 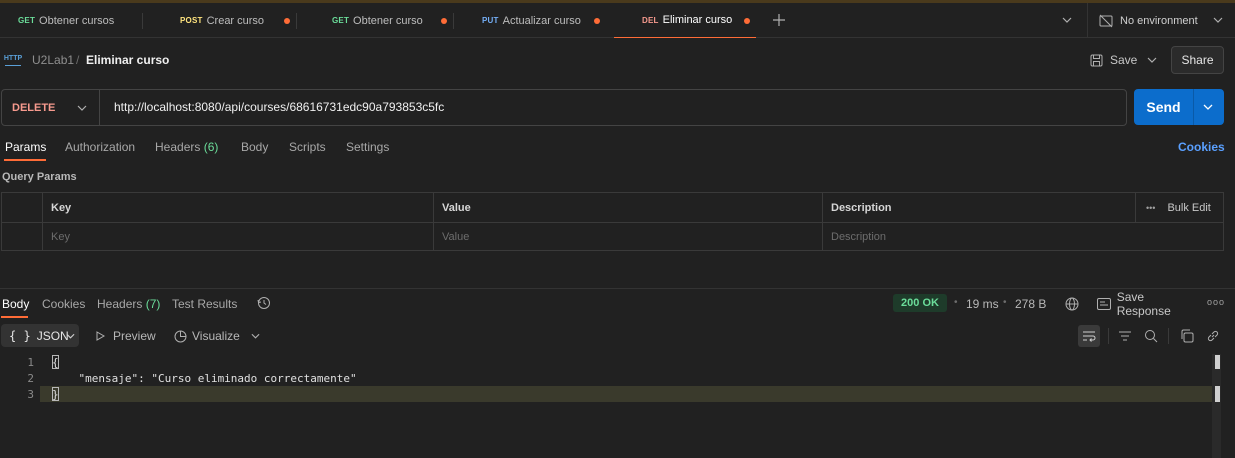 I want to click on column-header-key: Key, so click(x=238, y=207).